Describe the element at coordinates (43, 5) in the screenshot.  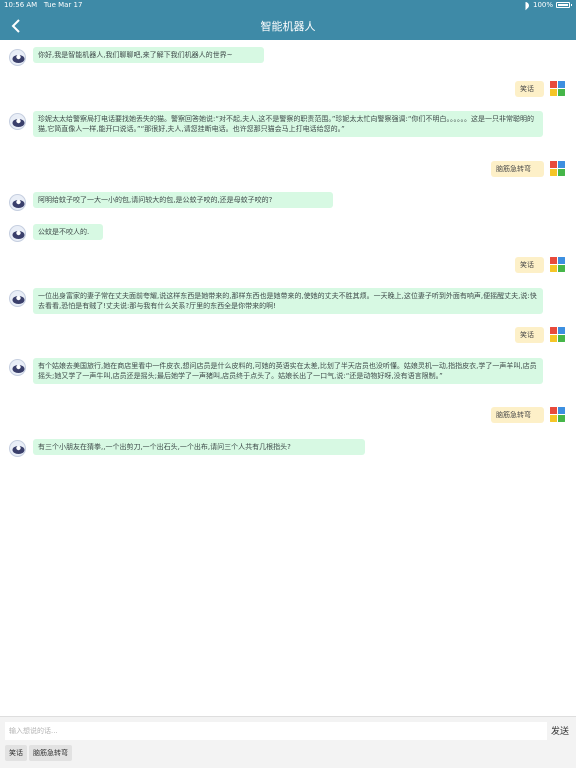
I see `status-time-date: 10:56 AM Tue Mar 17` at that location.